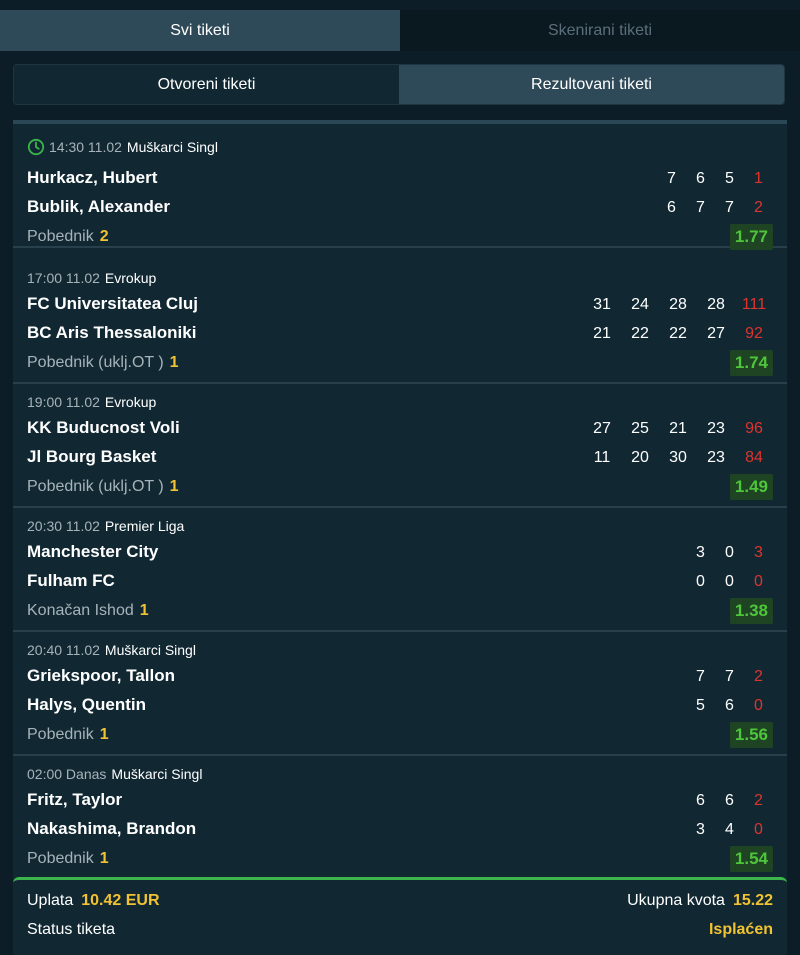  Describe the element at coordinates (400, 5) in the screenshot. I see `top-bar` at that location.